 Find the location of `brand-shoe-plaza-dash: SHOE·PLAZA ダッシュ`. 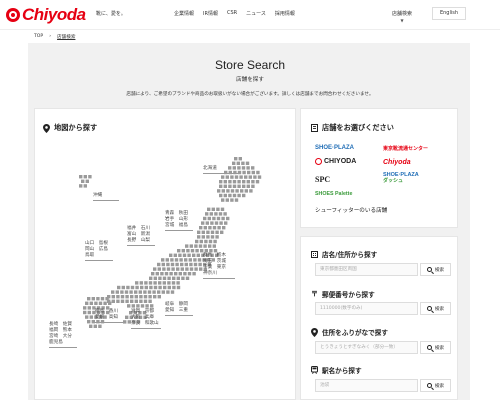

brand-shoe-plaza-dash: SHOE·PLAZA ダッシュ is located at coordinates (401, 178).